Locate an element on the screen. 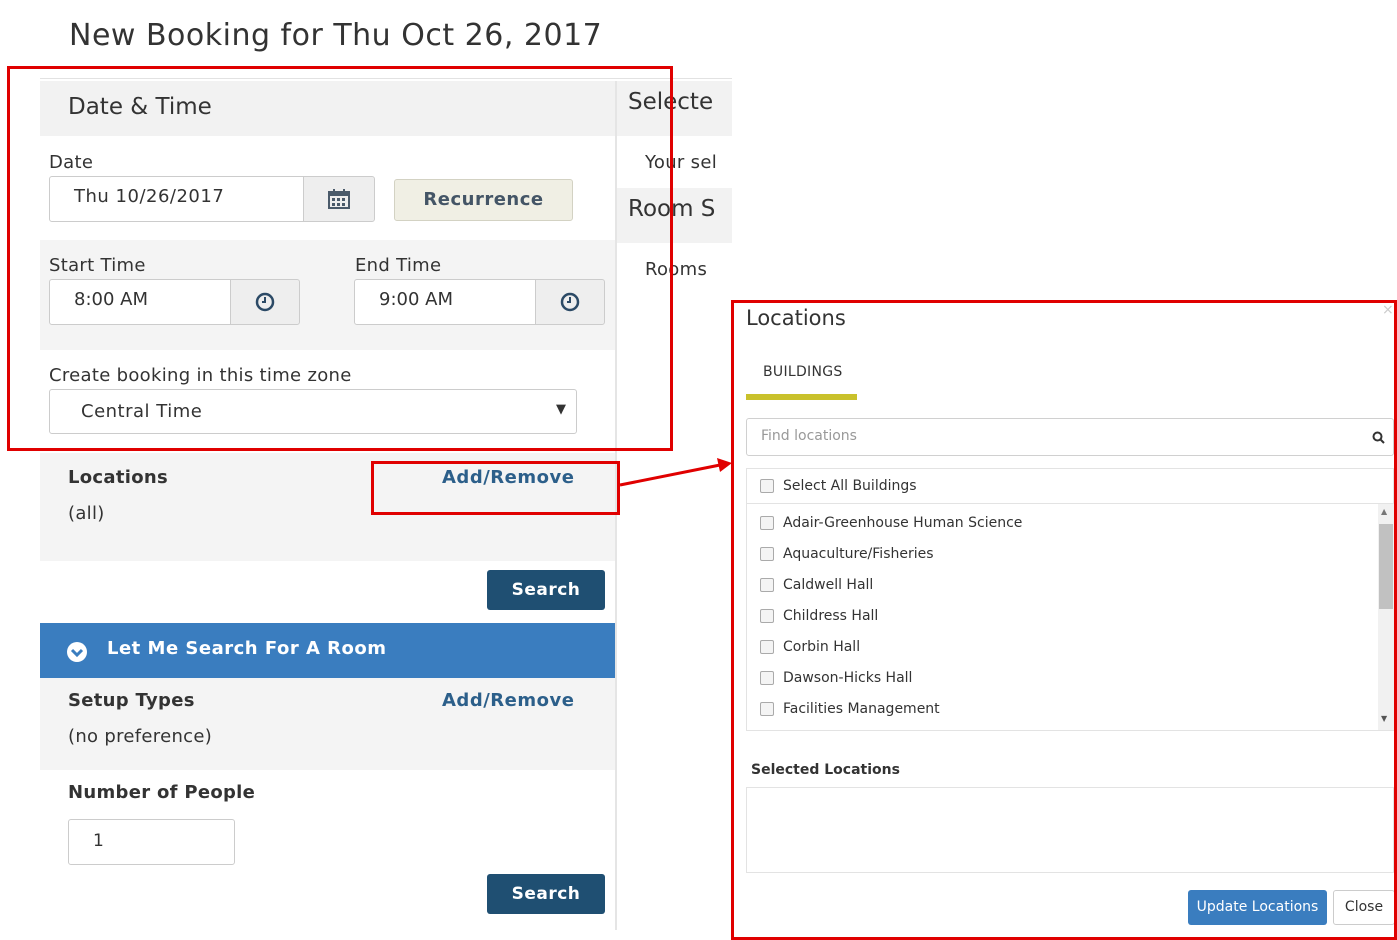 This screenshot has width=1397, height=940. room-search-toggle-label: Let Me Search For A Room is located at coordinates (247, 648).